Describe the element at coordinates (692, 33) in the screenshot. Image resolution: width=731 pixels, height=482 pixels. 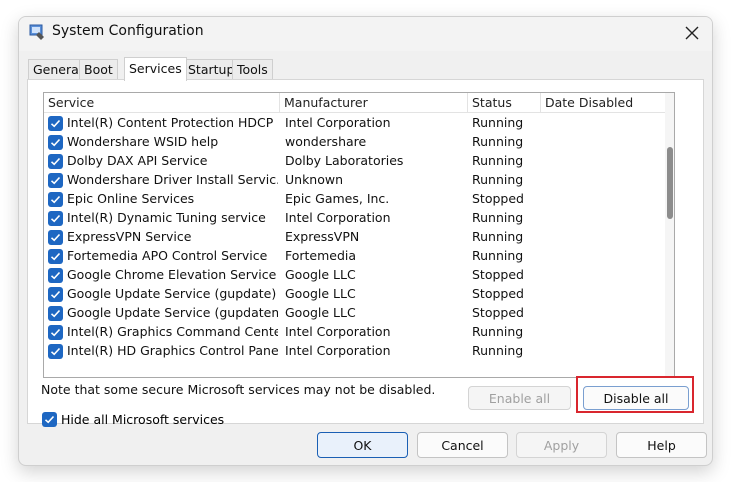
I see `close-icon` at that location.